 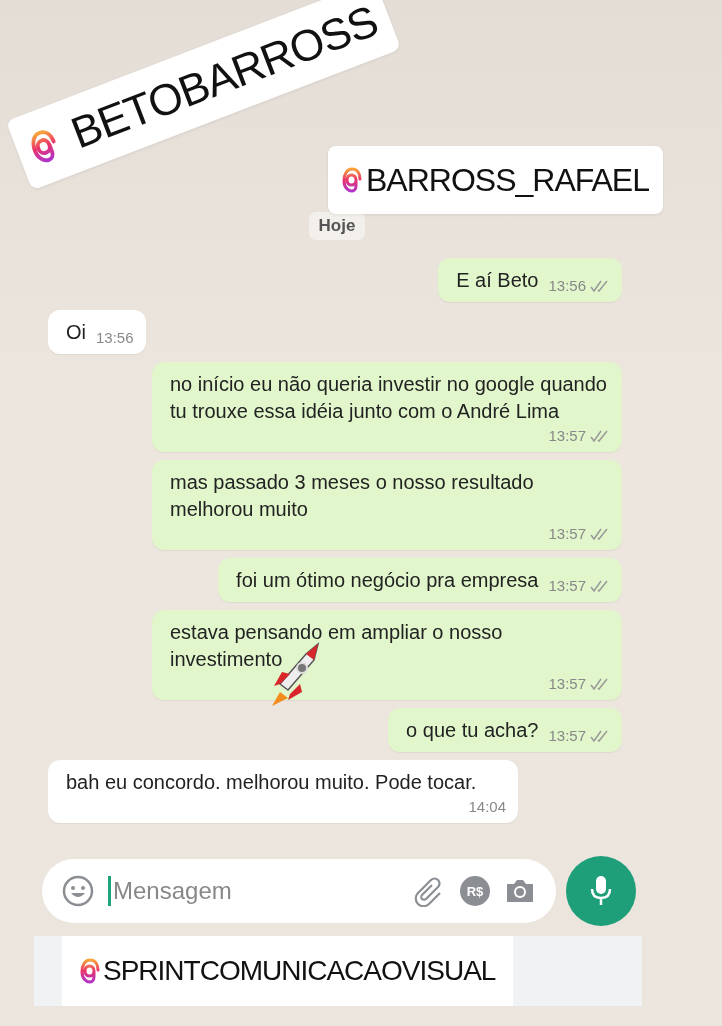 I want to click on handle-text: SPRINTCOMUNICACAOVISUAL, so click(x=299, y=971).